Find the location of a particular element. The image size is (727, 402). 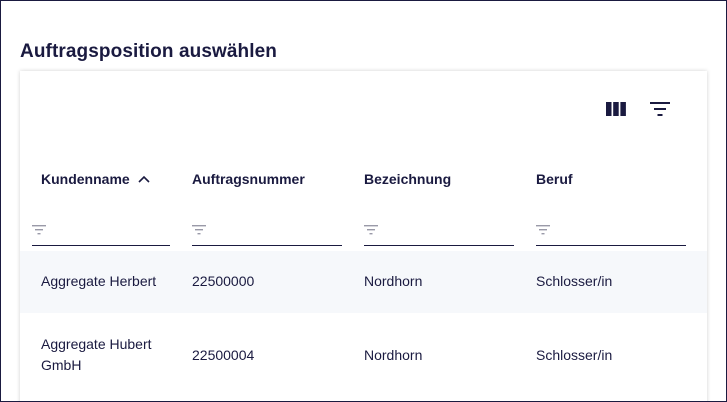

filter-bezeichnung is located at coordinates (440, 232).